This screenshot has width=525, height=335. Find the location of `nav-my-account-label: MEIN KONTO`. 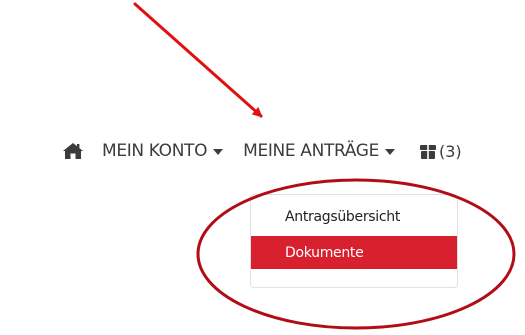

nav-my-account-label: MEIN KONTO is located at coordinates (155, 151).